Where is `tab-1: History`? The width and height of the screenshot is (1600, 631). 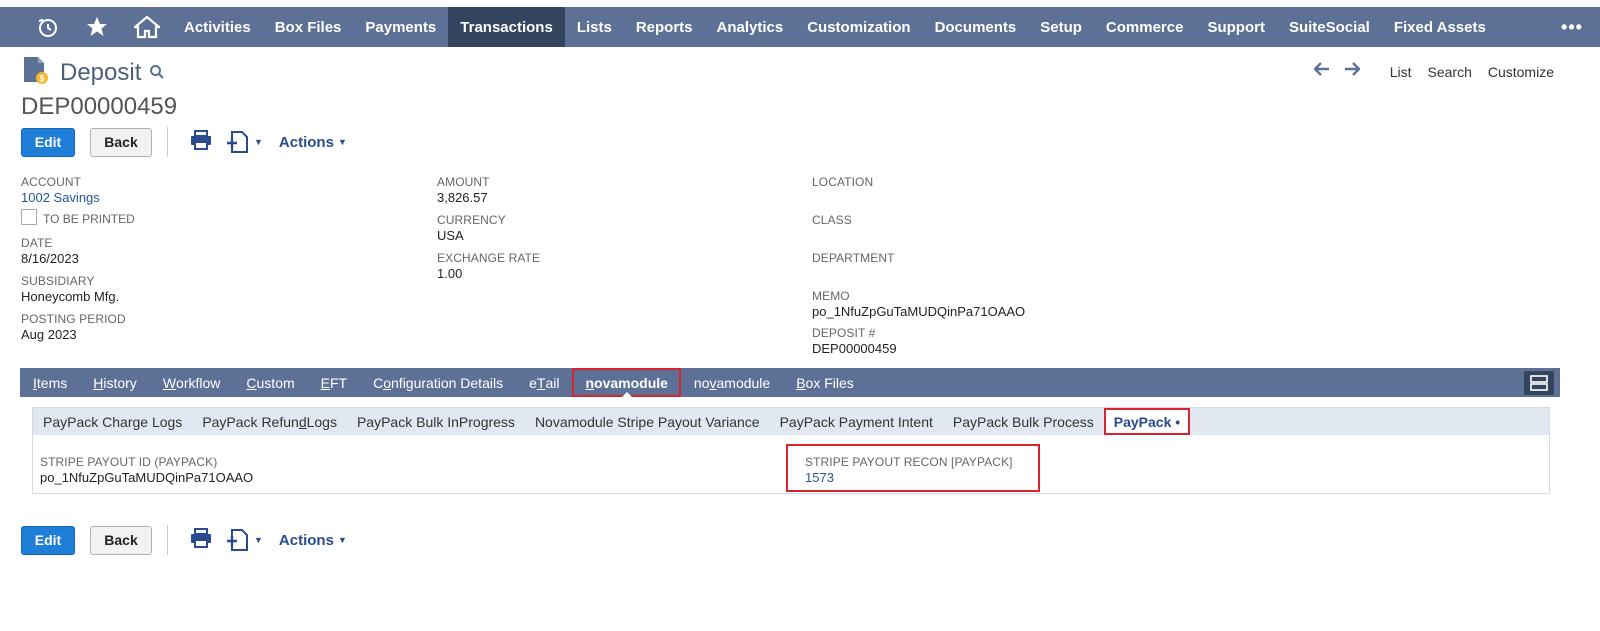
tab-1: History is located at coordinates (115, 382).